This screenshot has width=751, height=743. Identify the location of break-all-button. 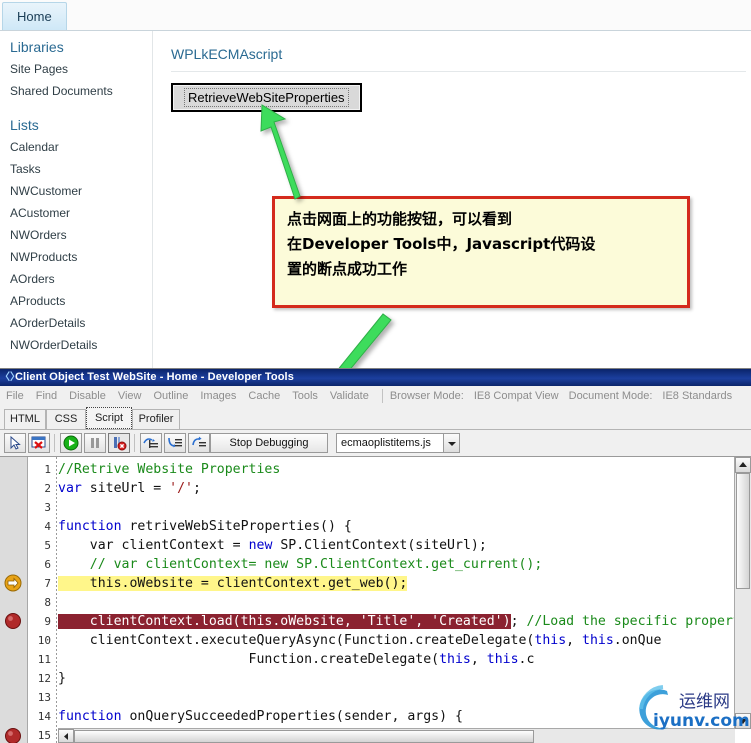
(95, 443).